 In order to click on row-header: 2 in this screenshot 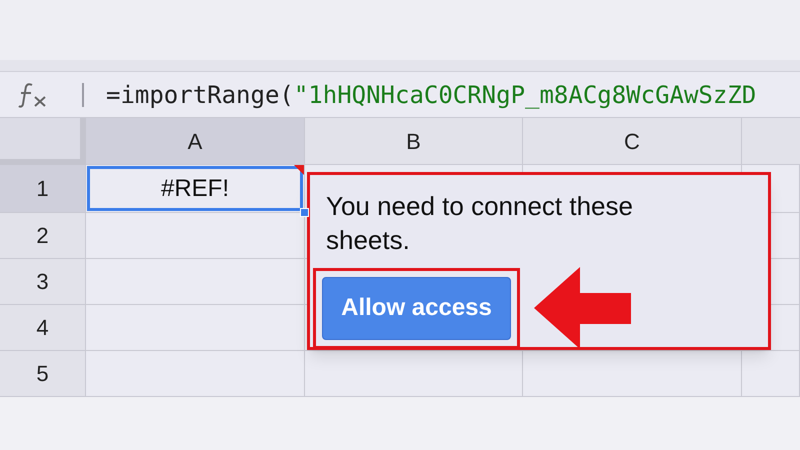, I will do `click(43, 236)`.